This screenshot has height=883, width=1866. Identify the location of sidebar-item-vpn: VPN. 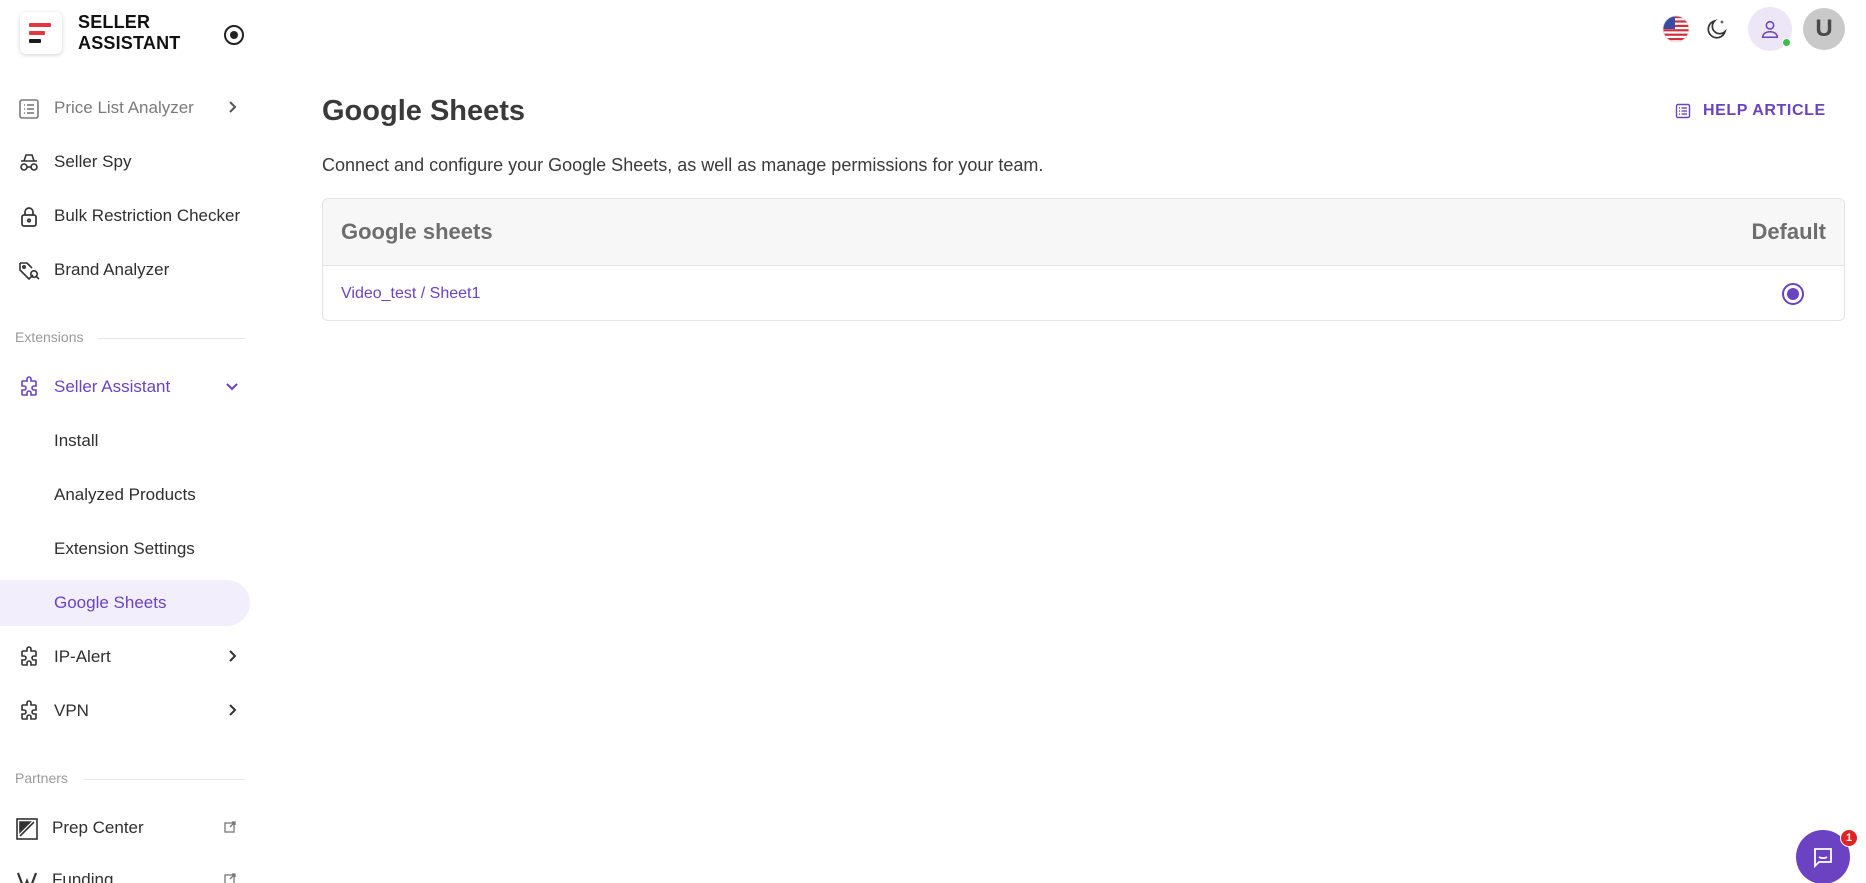
(125, 711).